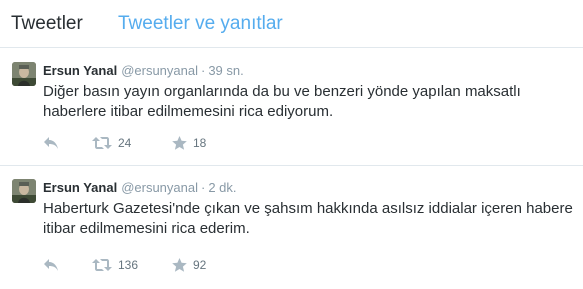 This screenshot has width=583, height=289. Describe the element at coordinates (225, 70) in the screenshot. I see `tweet-timestamp: 39 sn.` at that location.